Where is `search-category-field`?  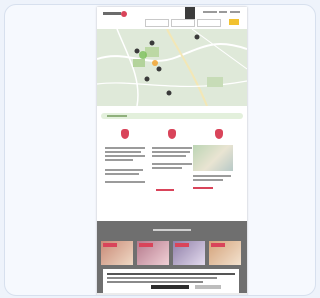
search-category-field is located at coordinates (209, 23).